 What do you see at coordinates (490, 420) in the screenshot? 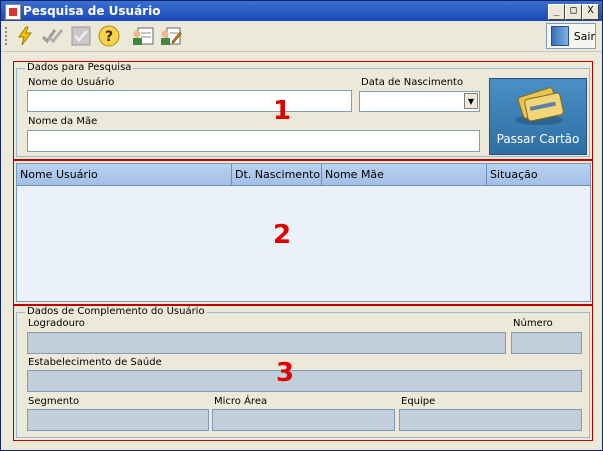
I see `team-field` at bounding box center [490, 420].